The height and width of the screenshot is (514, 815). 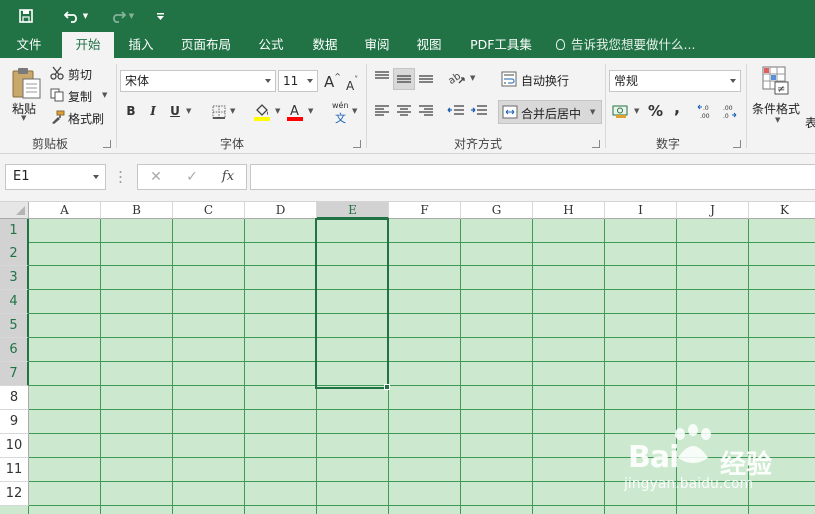 I want to click on underline-dropdown-icon: ▼, so click(x=188, y=111).